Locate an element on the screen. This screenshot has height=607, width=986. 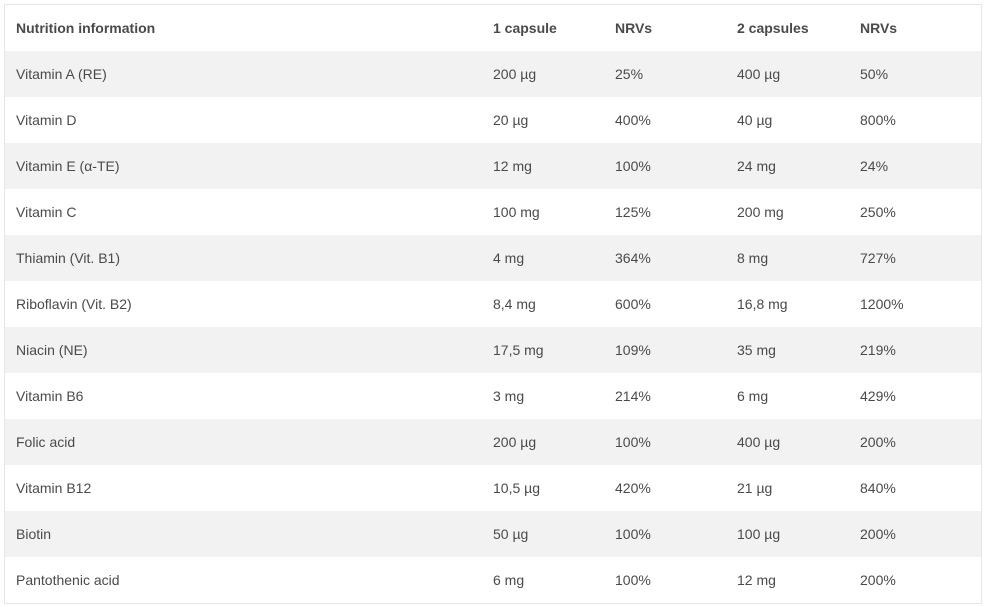
nutrient-name-cell: Vitamin D is located at coordinates (46, 120).